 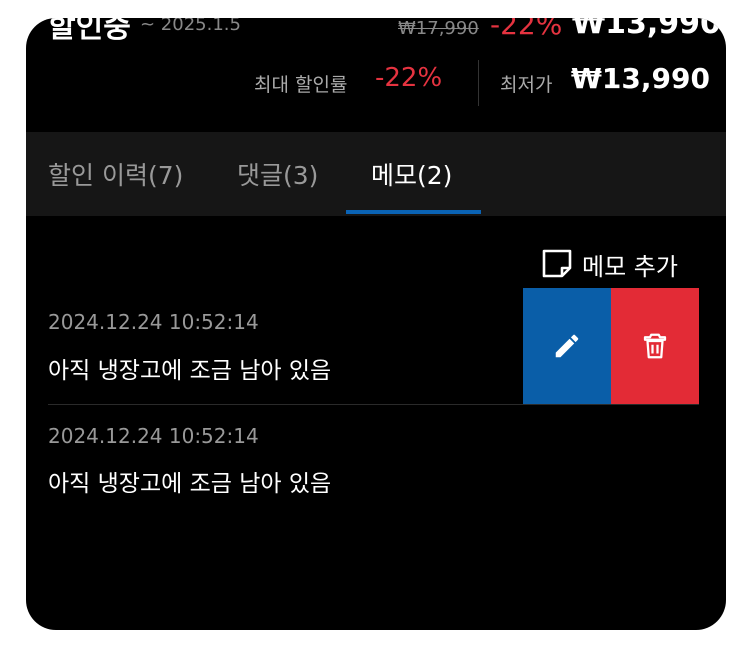 What do you see at coordinates (655, 346) in the screenshot?
I see `delete-memo-button` at bounding box center [655, 346].